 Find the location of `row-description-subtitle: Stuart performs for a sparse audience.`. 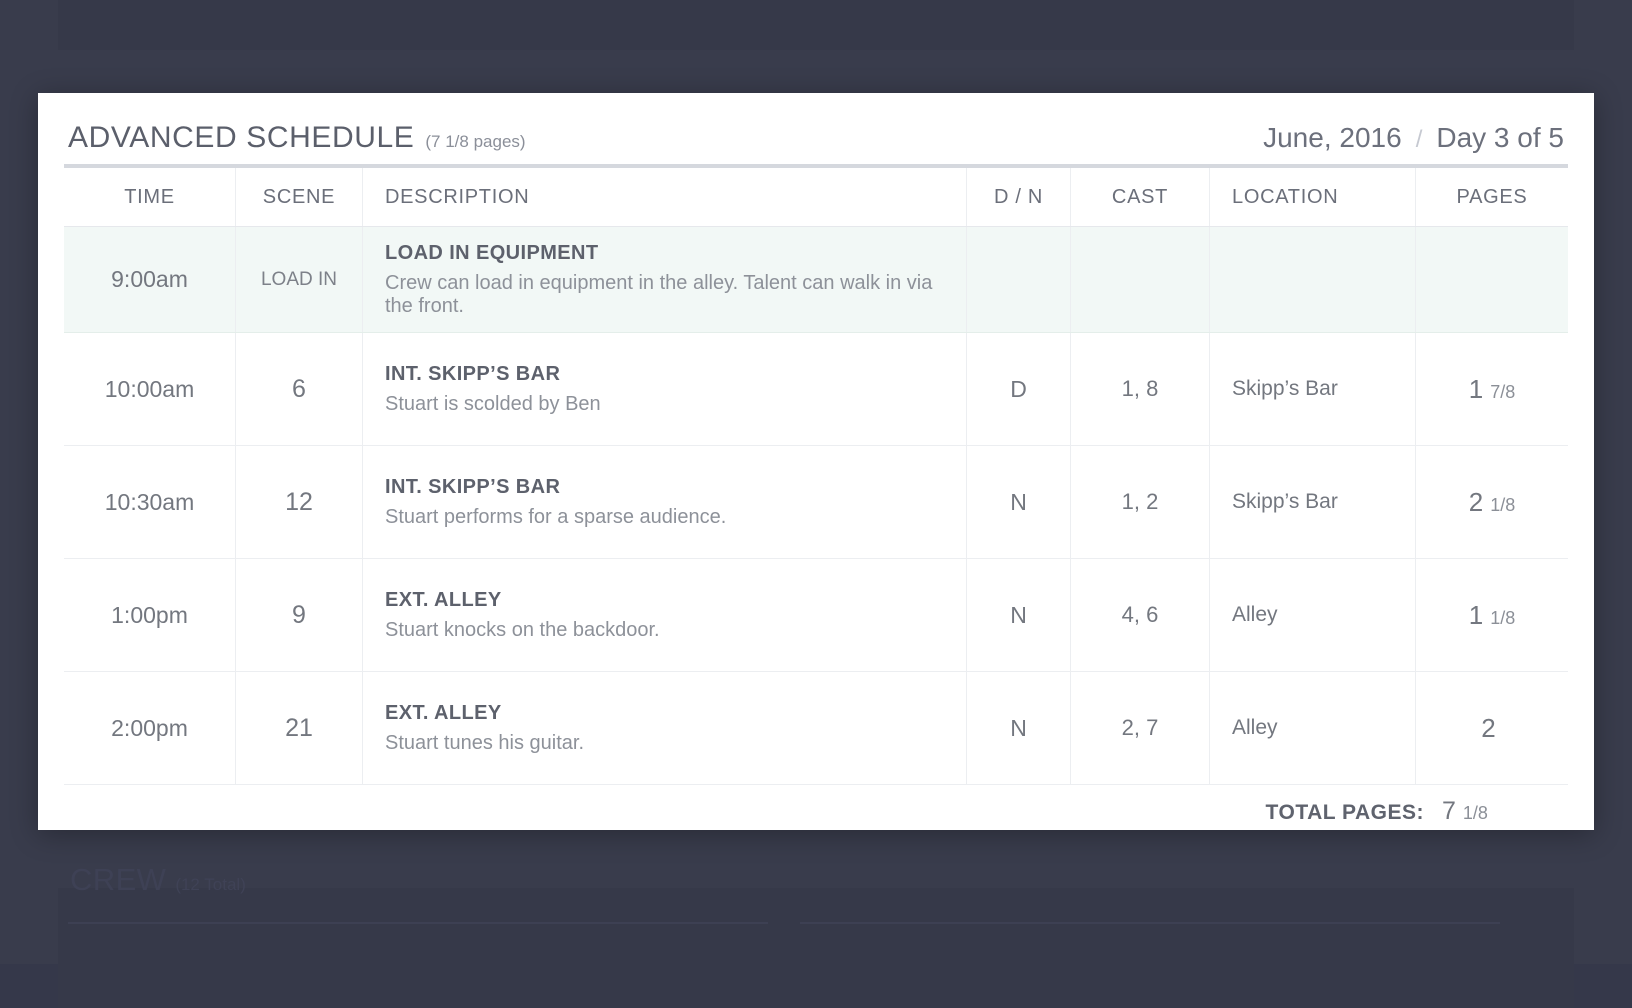

row-description-subtitle: Stuart performs for a sparse audience. is located at coordinates (555, 517).